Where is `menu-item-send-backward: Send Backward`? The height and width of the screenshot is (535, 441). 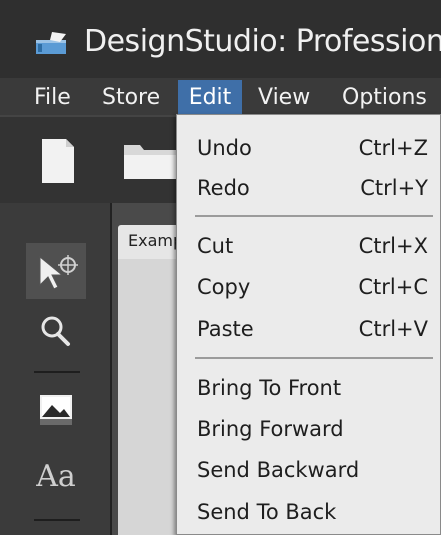 menu-item-send-backward: Send Backward is located at coordinates (309, 471).